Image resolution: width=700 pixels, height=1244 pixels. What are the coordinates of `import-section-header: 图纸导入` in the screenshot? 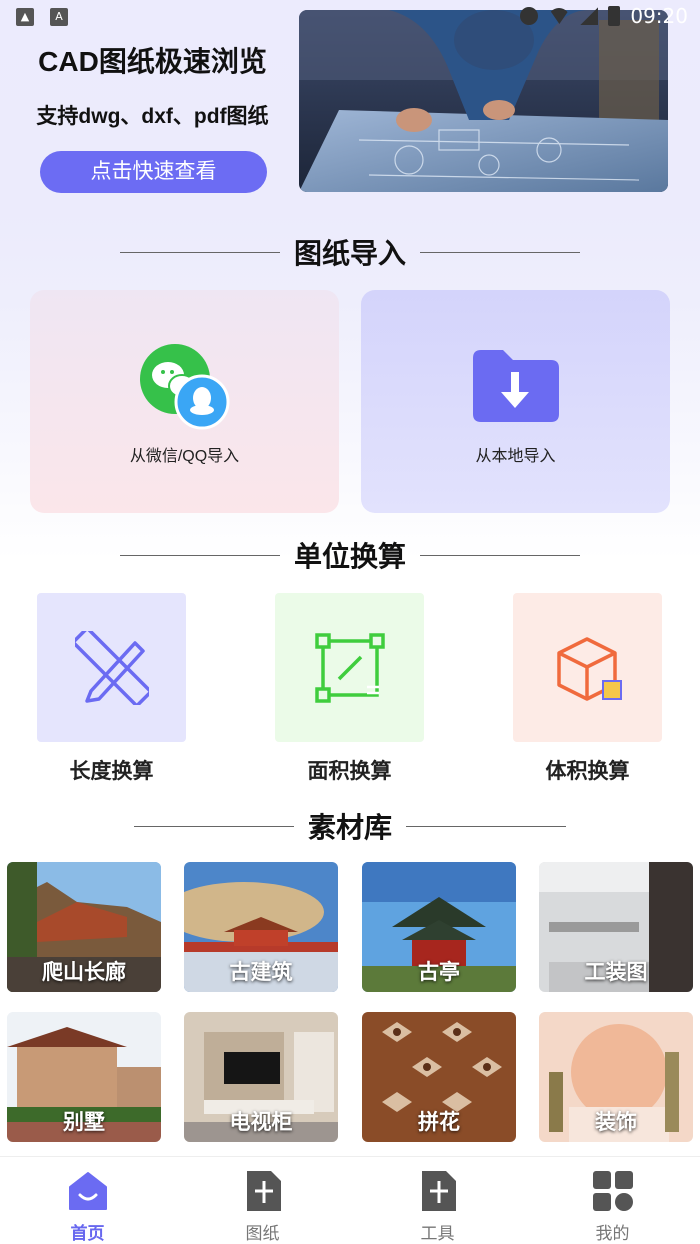 It's located at (350, 252).